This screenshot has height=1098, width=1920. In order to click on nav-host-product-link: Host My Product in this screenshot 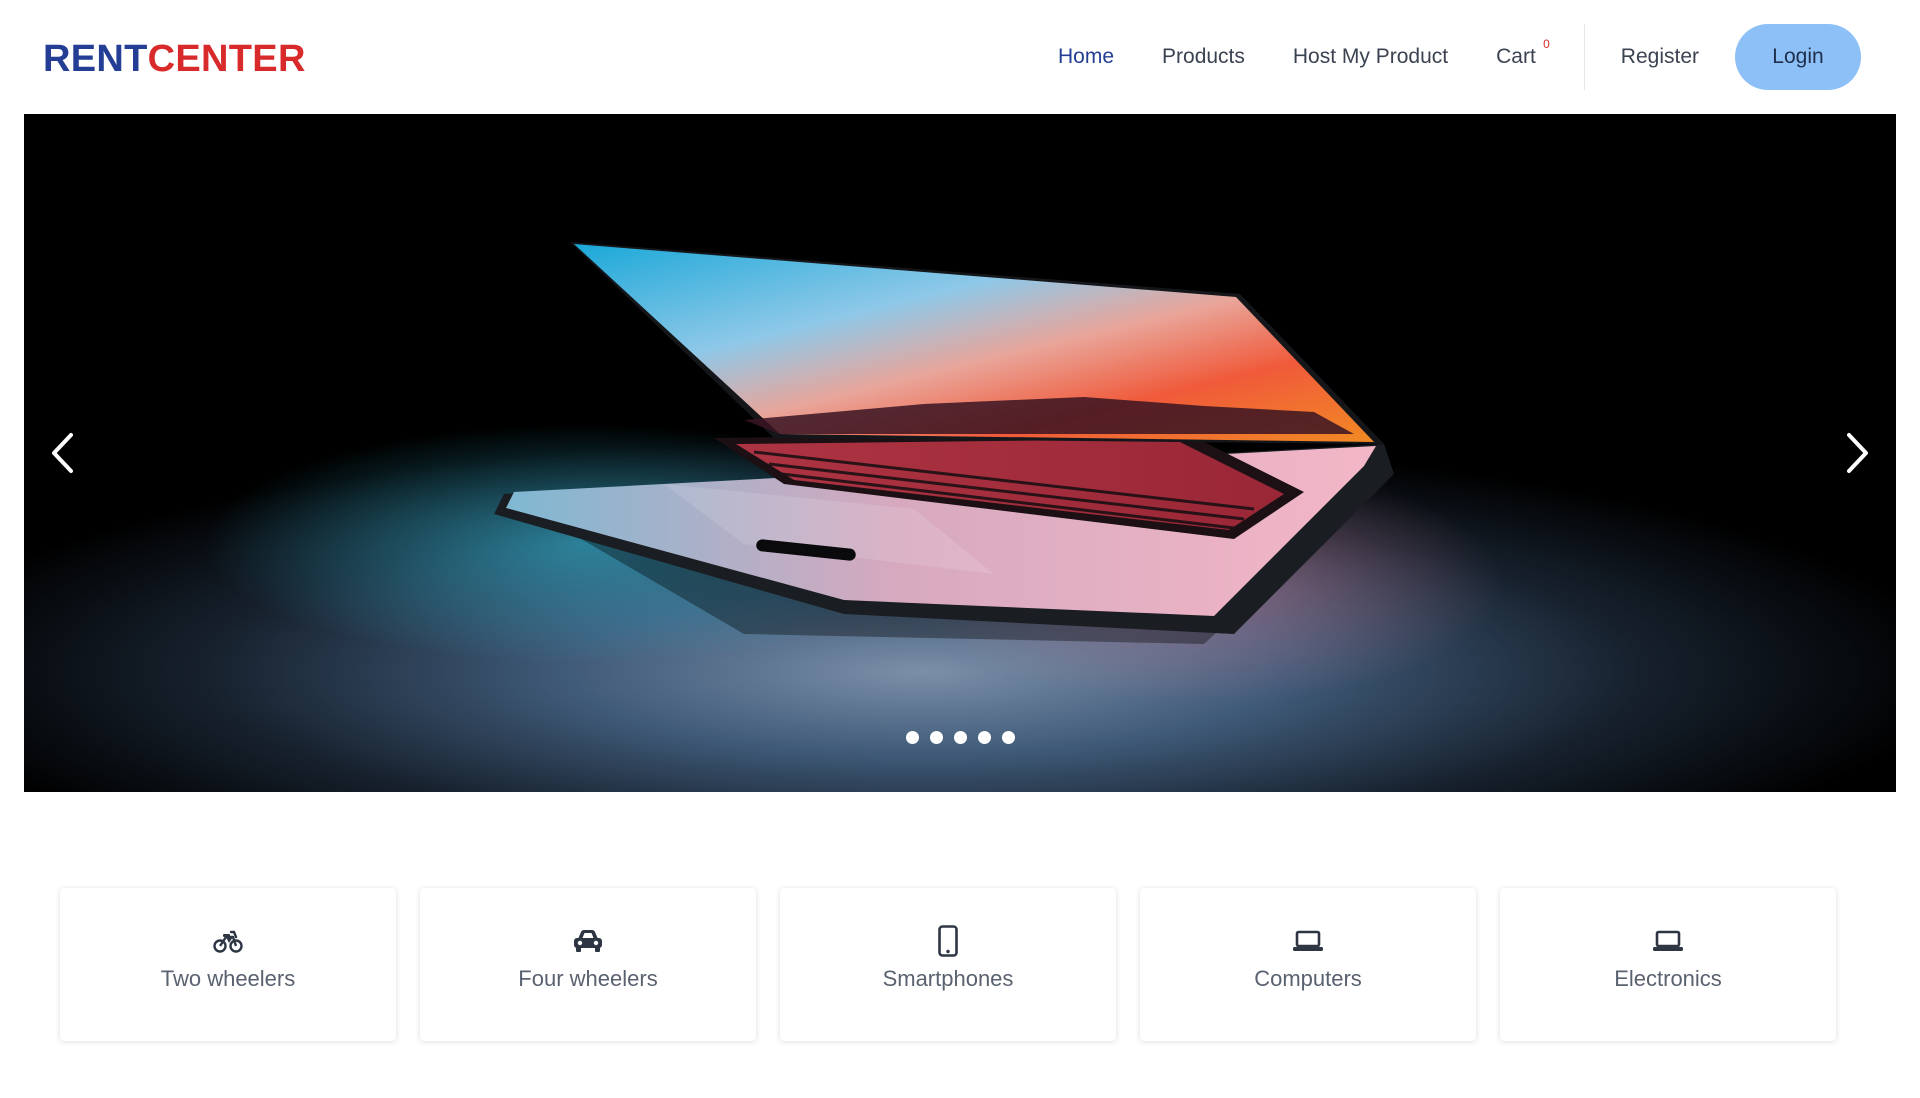, I will do `click(1370, 57)`.